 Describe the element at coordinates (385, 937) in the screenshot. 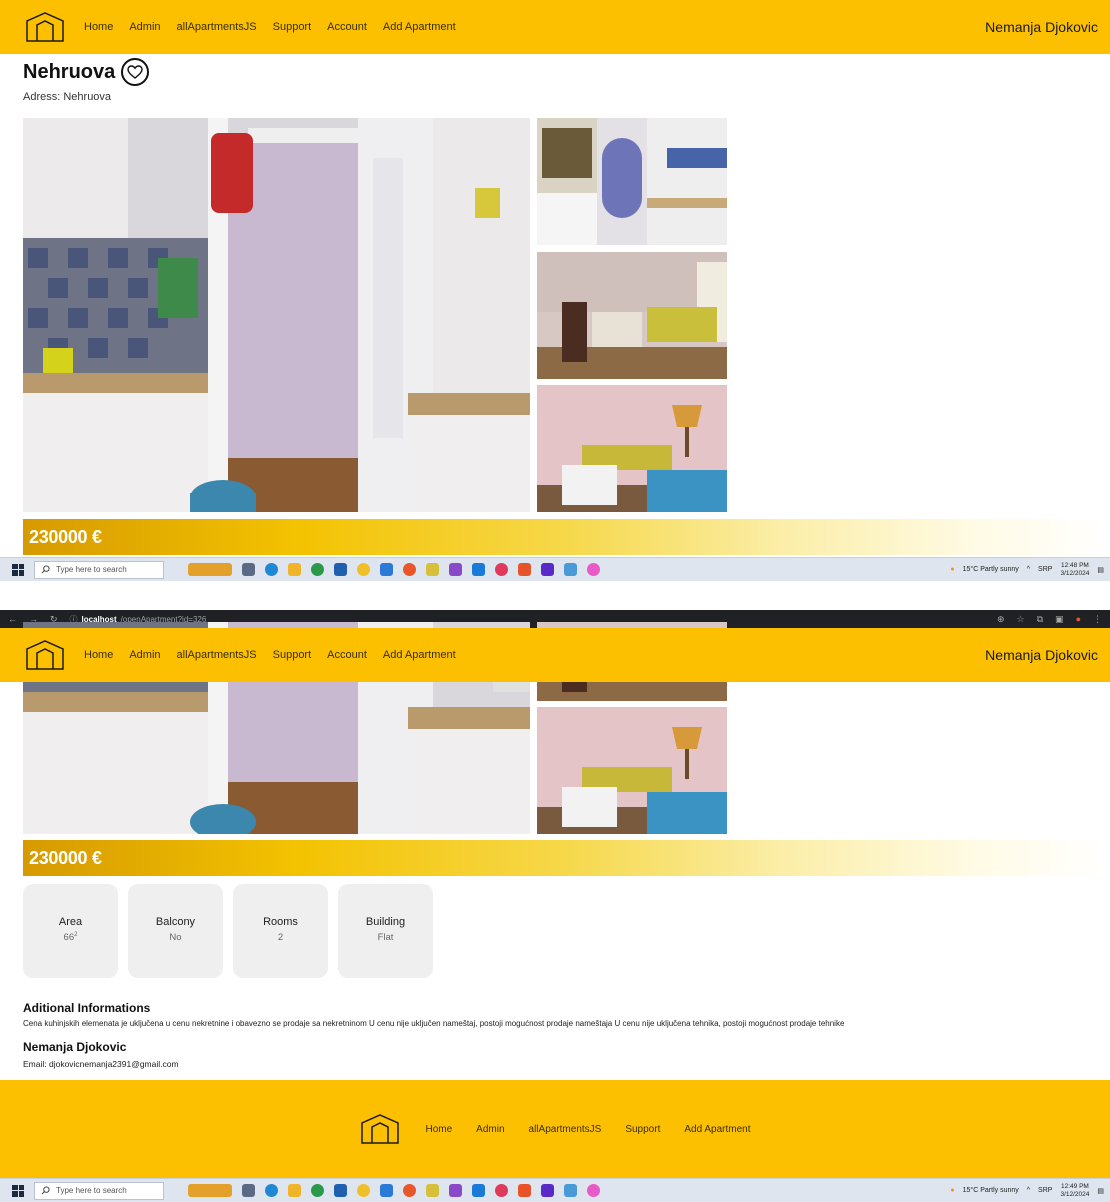

I see `feature-value: Flat` at that location.